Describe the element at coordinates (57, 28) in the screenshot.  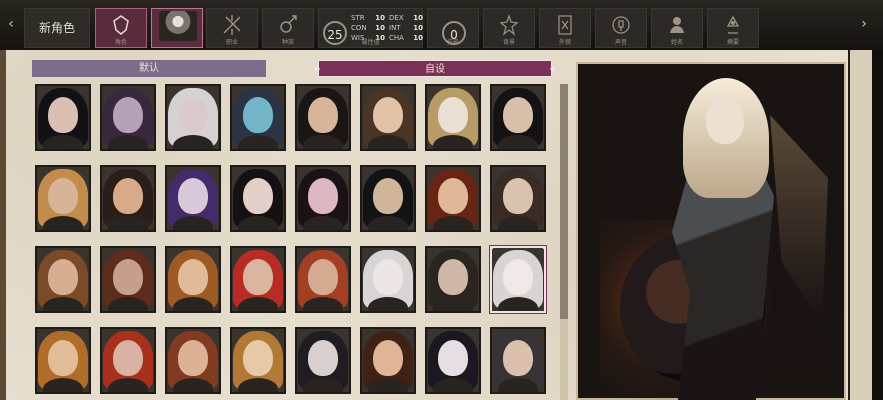
I see `new-character-button: 新角色` at that location.